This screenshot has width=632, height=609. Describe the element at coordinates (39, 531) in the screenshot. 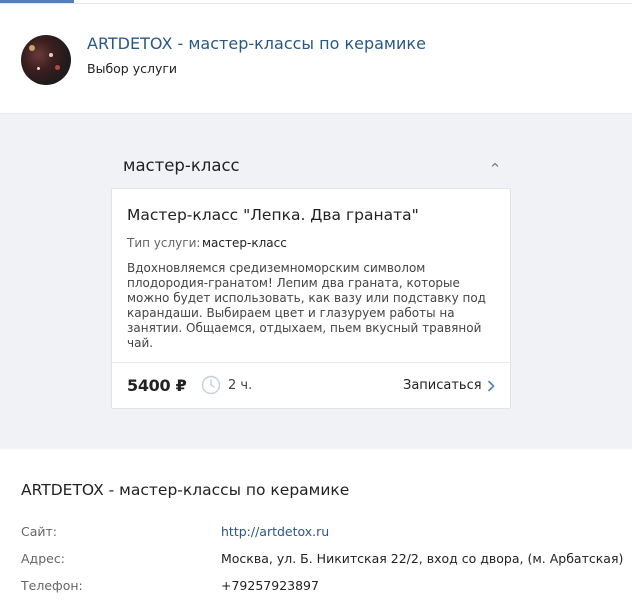

I see `site-label: Сайт:` at that location.